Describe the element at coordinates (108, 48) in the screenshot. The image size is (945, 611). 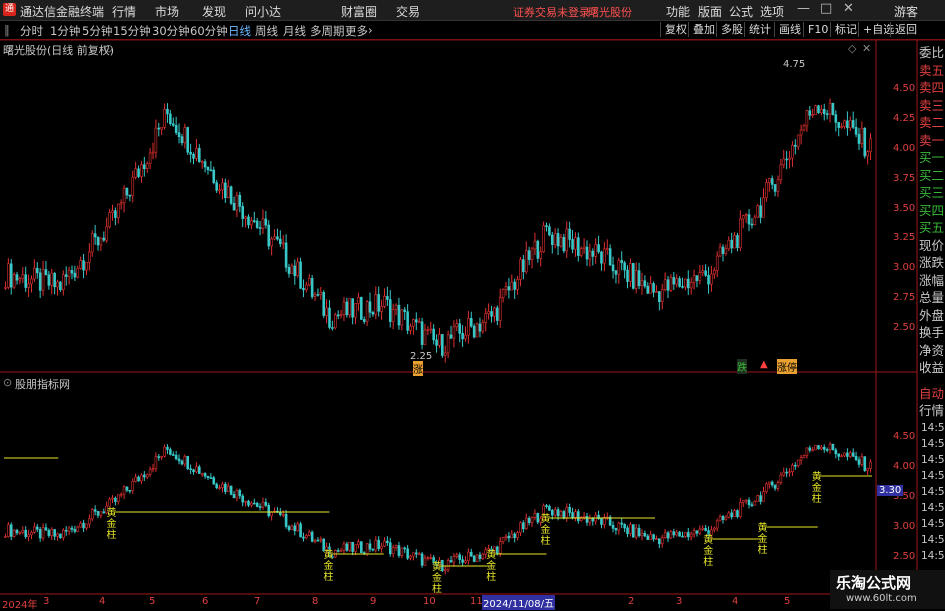
I see `settings-icon: ⊙` at that location.